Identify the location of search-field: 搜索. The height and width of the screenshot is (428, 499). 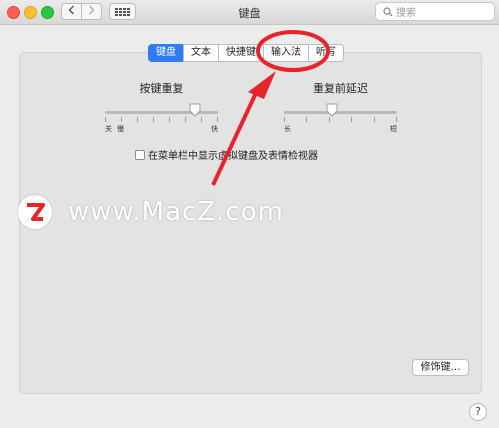
(435, 11).